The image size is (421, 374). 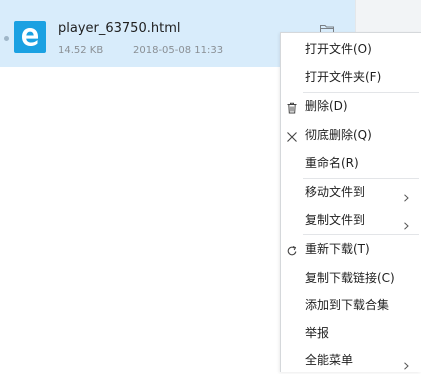 I want to click on menu-item-label: 复制文件到, so click(x=335, y=220).